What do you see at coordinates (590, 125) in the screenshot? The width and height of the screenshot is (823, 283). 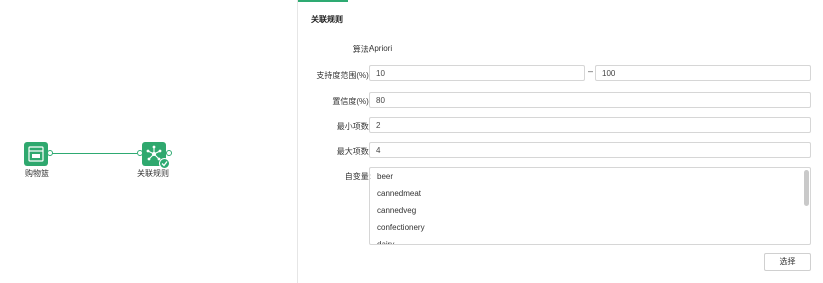 I see `min-items-input` at bounding box center [590, 125].